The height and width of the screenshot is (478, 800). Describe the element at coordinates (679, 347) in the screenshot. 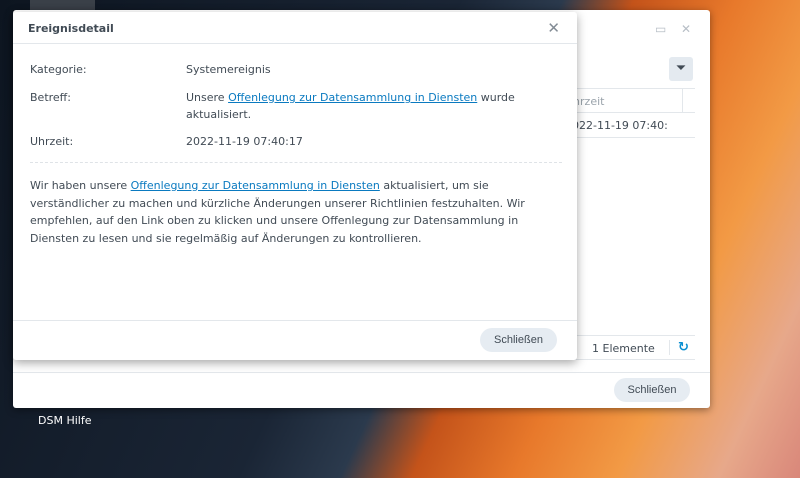

I see `refresh-icon: ↻` at that location.